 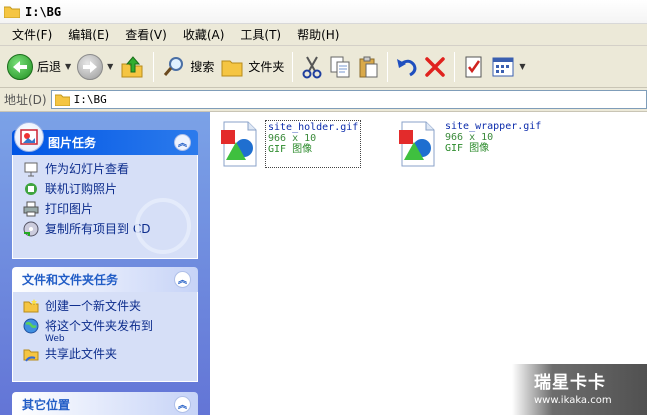 I want to click on search-icon, so click(x=174, y=66).